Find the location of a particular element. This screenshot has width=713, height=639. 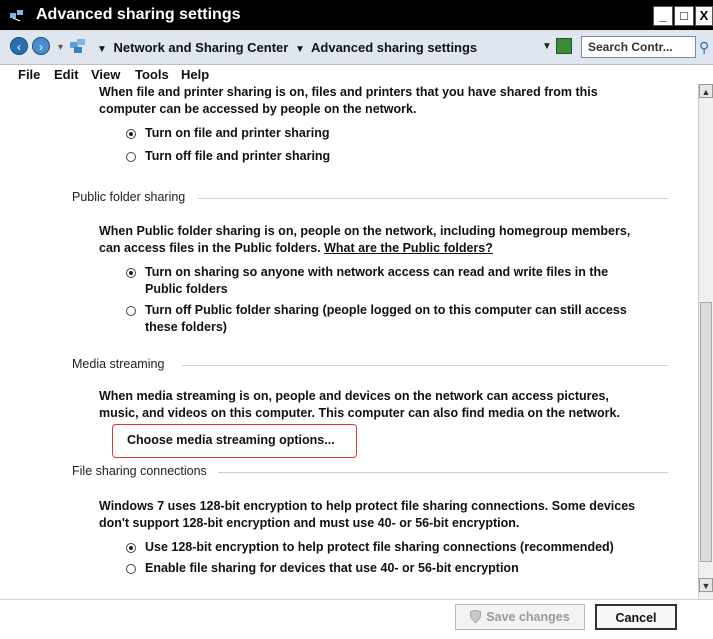

address-dropdown: ▼ is located at coordinates (547, 46).